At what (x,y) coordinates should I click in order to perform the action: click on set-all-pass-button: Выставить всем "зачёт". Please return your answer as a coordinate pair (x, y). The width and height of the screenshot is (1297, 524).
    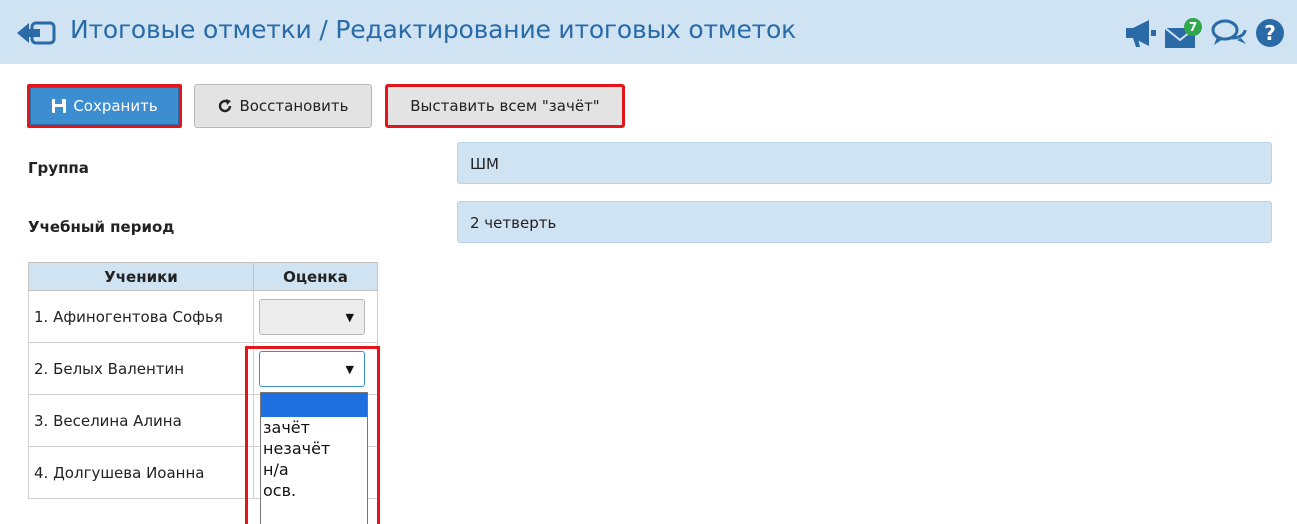
    Looking at the image, I should click on (505, 106).